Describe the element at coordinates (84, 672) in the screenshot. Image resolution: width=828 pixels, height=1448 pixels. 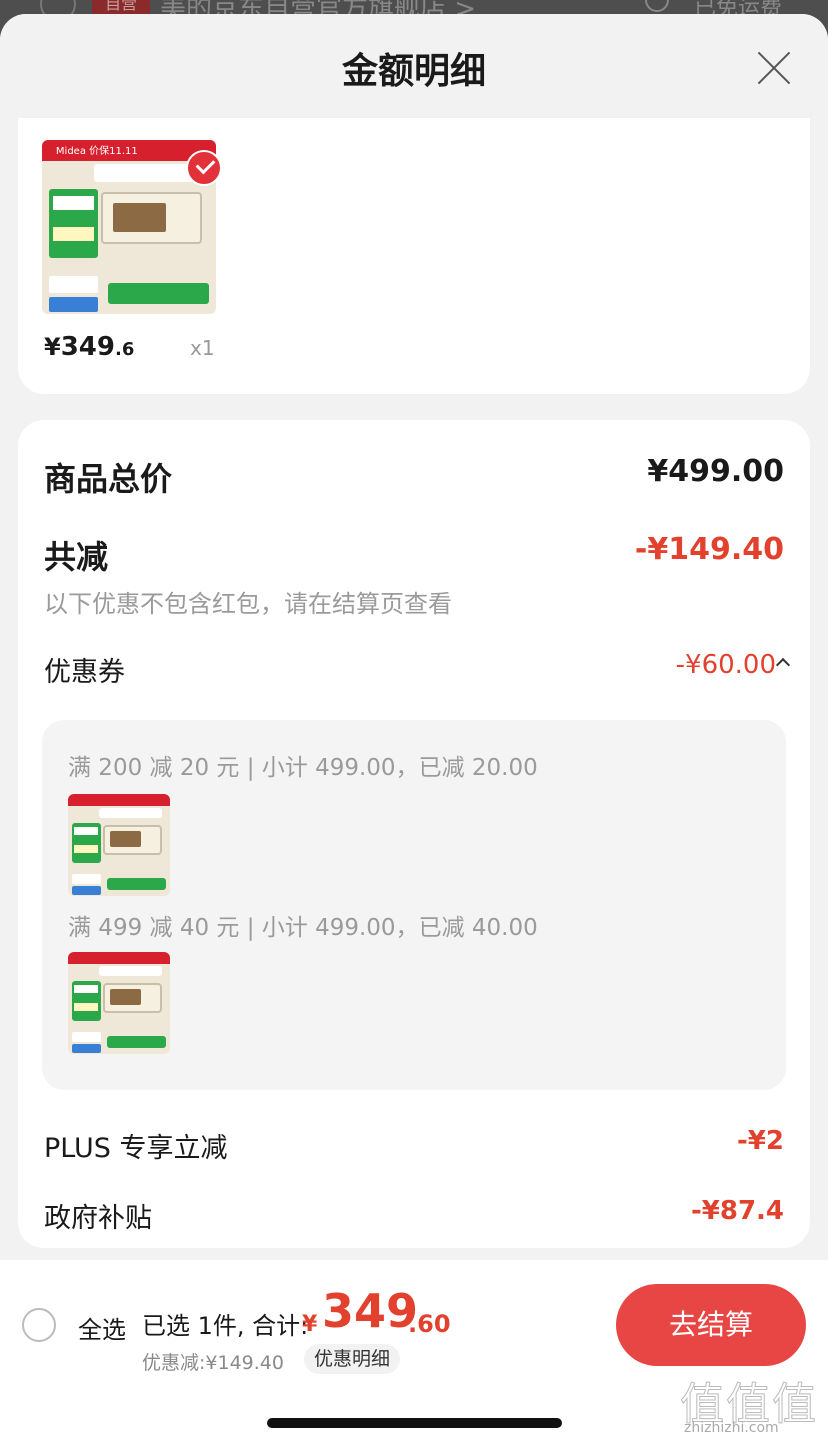
I see `coupon-label: 优惠券` at that location.